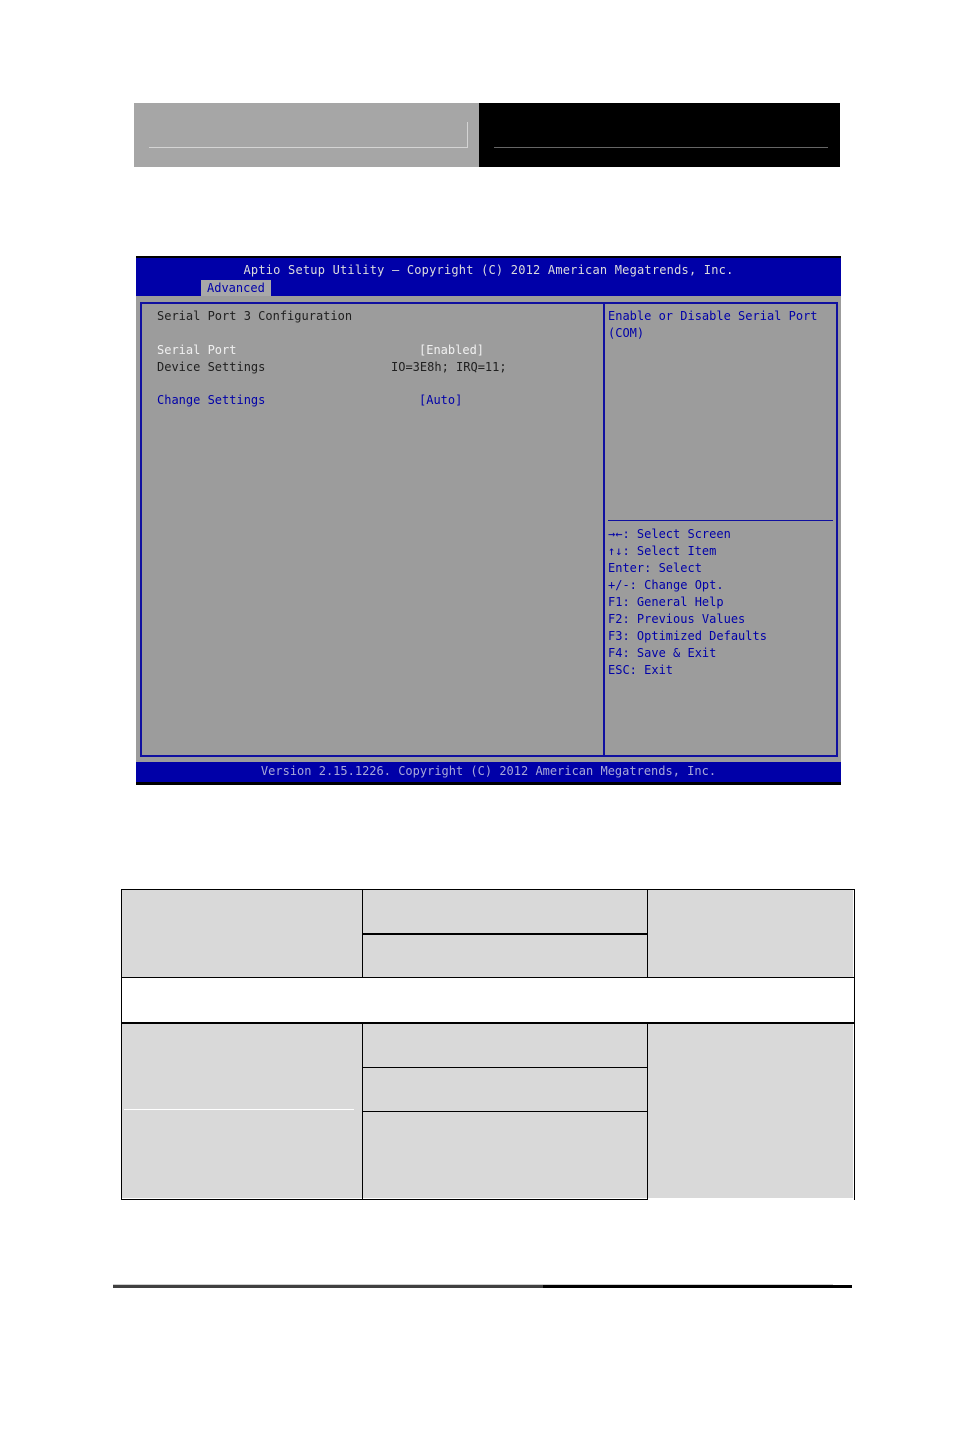 The image size is (954, 1434). I want to click on key-hint-f4: F4: Save & Exit, so click(662, 653).